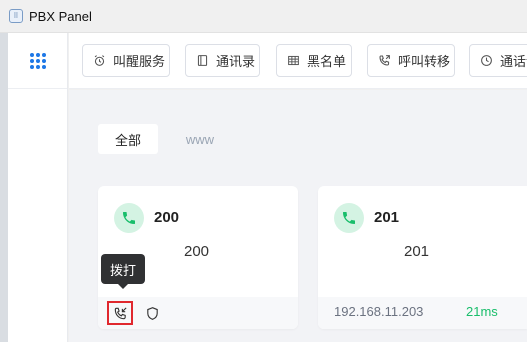  I want to click on dialpad-logo-icon, so click(37, 60).